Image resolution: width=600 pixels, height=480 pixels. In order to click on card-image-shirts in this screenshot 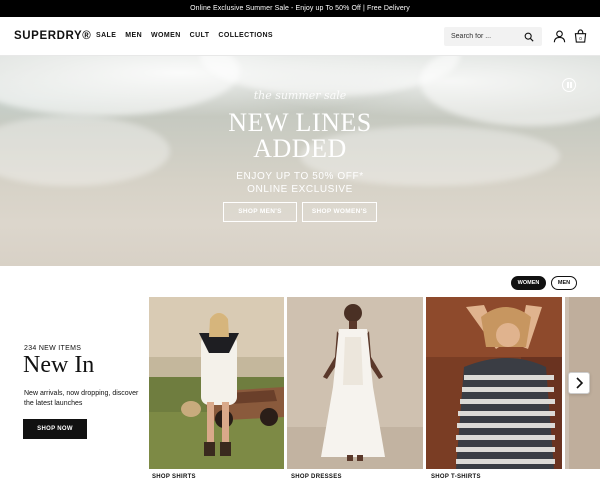, I will do `click(216, 383)`.